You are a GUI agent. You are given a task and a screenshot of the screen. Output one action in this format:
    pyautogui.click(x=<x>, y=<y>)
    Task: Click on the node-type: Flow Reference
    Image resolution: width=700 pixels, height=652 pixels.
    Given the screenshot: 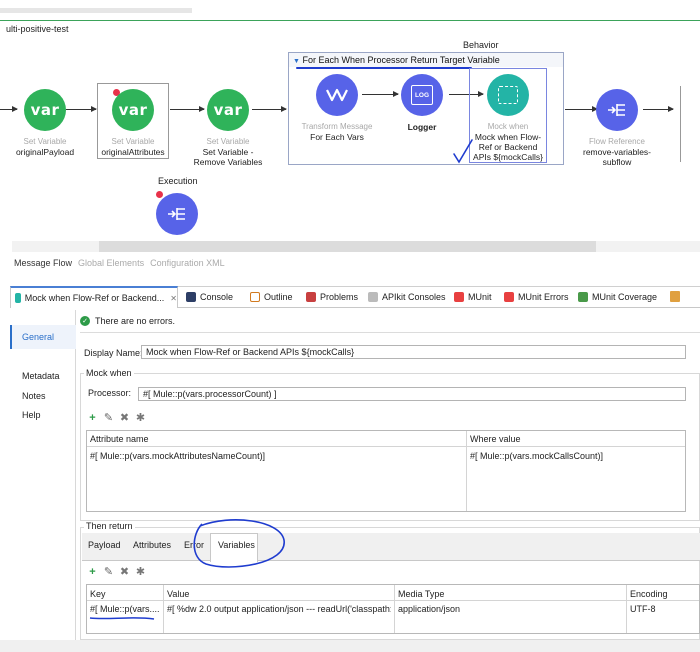 What is the action you would take?
    pyautogui.click(x=617, y=141)
    